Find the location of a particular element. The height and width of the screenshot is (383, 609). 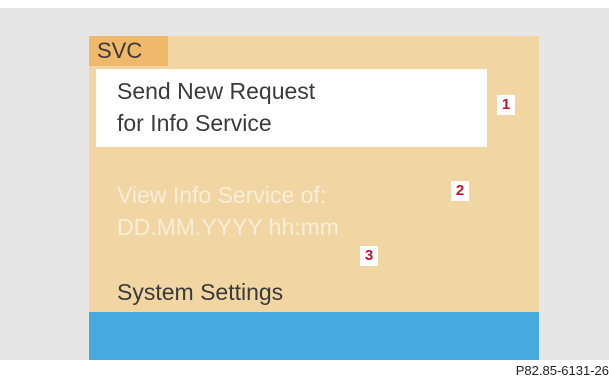

callout-1: 1 is located at coordinates (506, 105).